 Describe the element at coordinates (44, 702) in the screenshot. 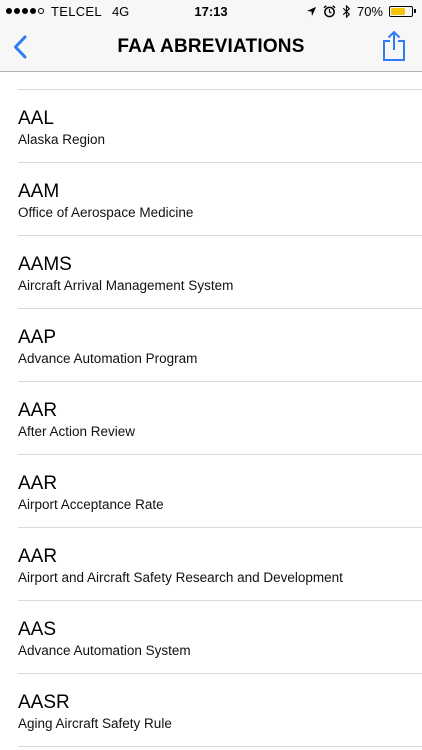

I see `item-abbreviation: AASR` at that location.